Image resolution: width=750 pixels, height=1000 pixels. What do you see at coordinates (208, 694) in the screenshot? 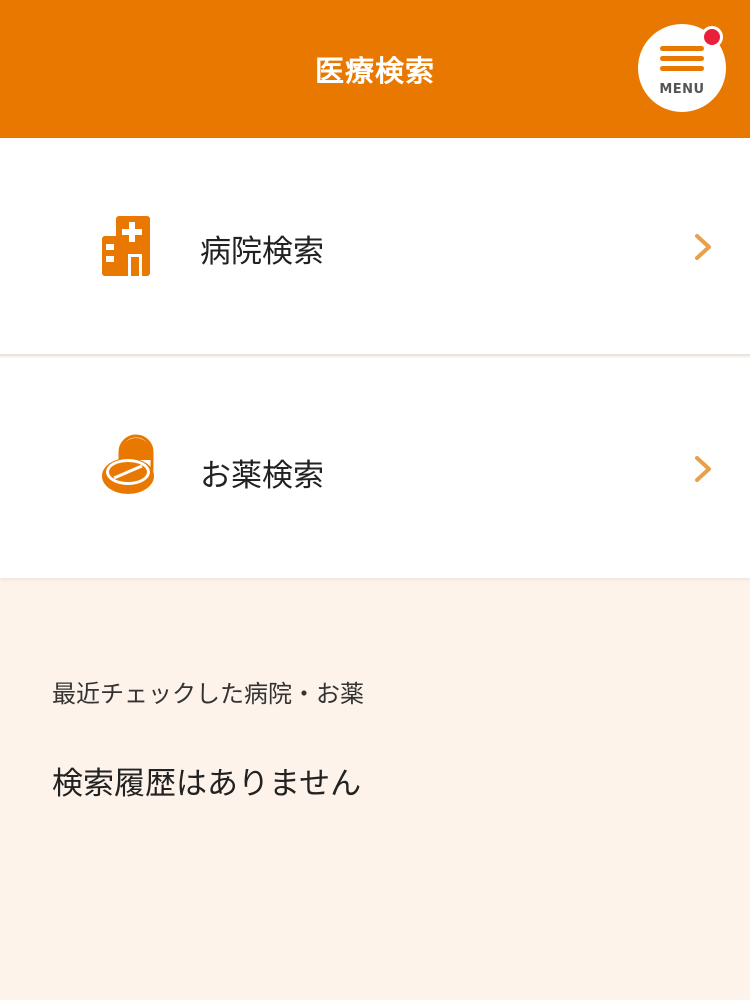
I see `recent-history-heading: 最近チェックした病院・お薬` at bounding box center [208, 694].